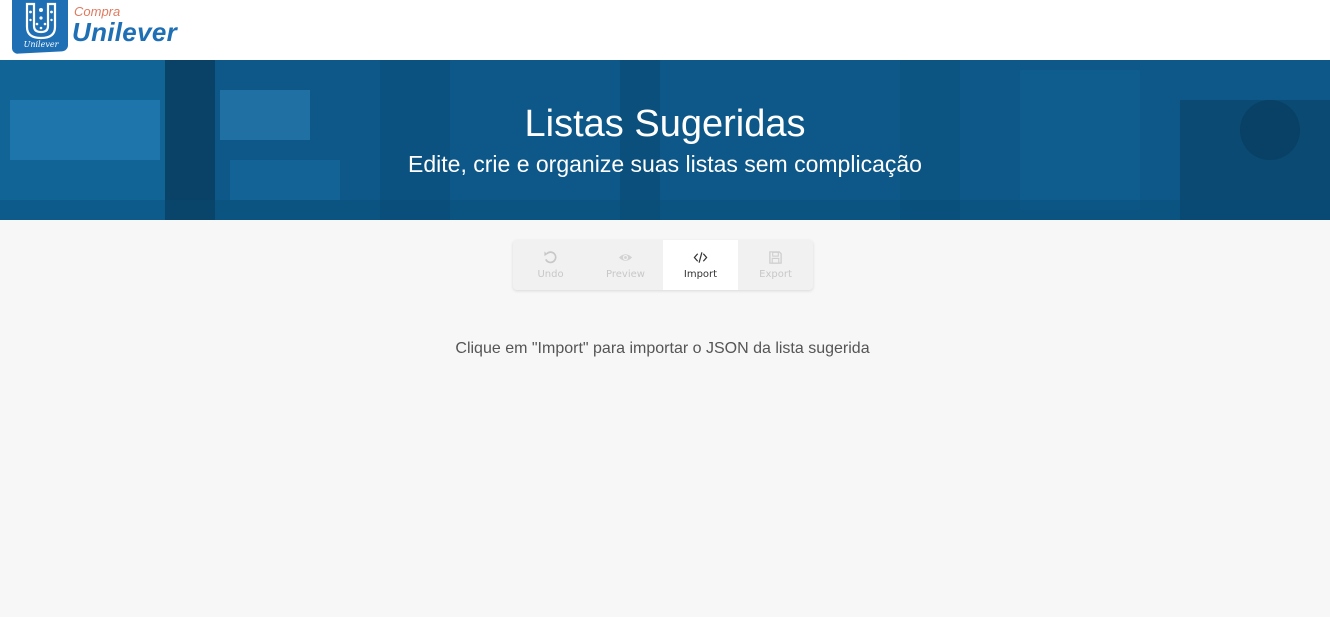 Image resolution: width=1330 pixels, height=617 pixels. Describe the element at coordinates (700, 274) in the screenshot. I see `import-button-label: Import` at that location.